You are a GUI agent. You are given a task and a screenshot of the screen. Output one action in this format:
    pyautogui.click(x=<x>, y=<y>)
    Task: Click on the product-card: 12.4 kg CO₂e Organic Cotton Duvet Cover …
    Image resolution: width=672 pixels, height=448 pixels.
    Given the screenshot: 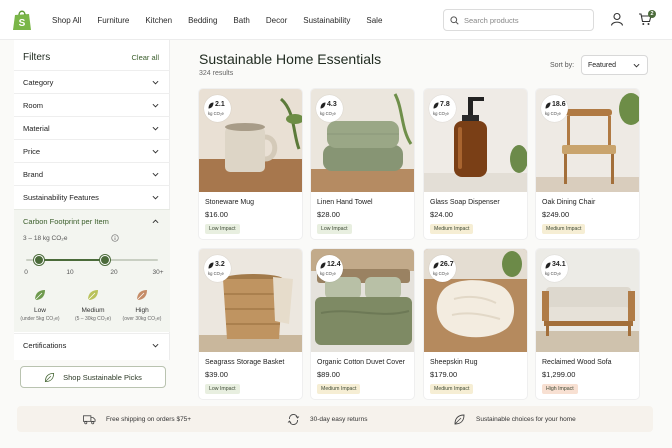 What is the action you would take?
    pyautogui.click(x=362, y=324)
    